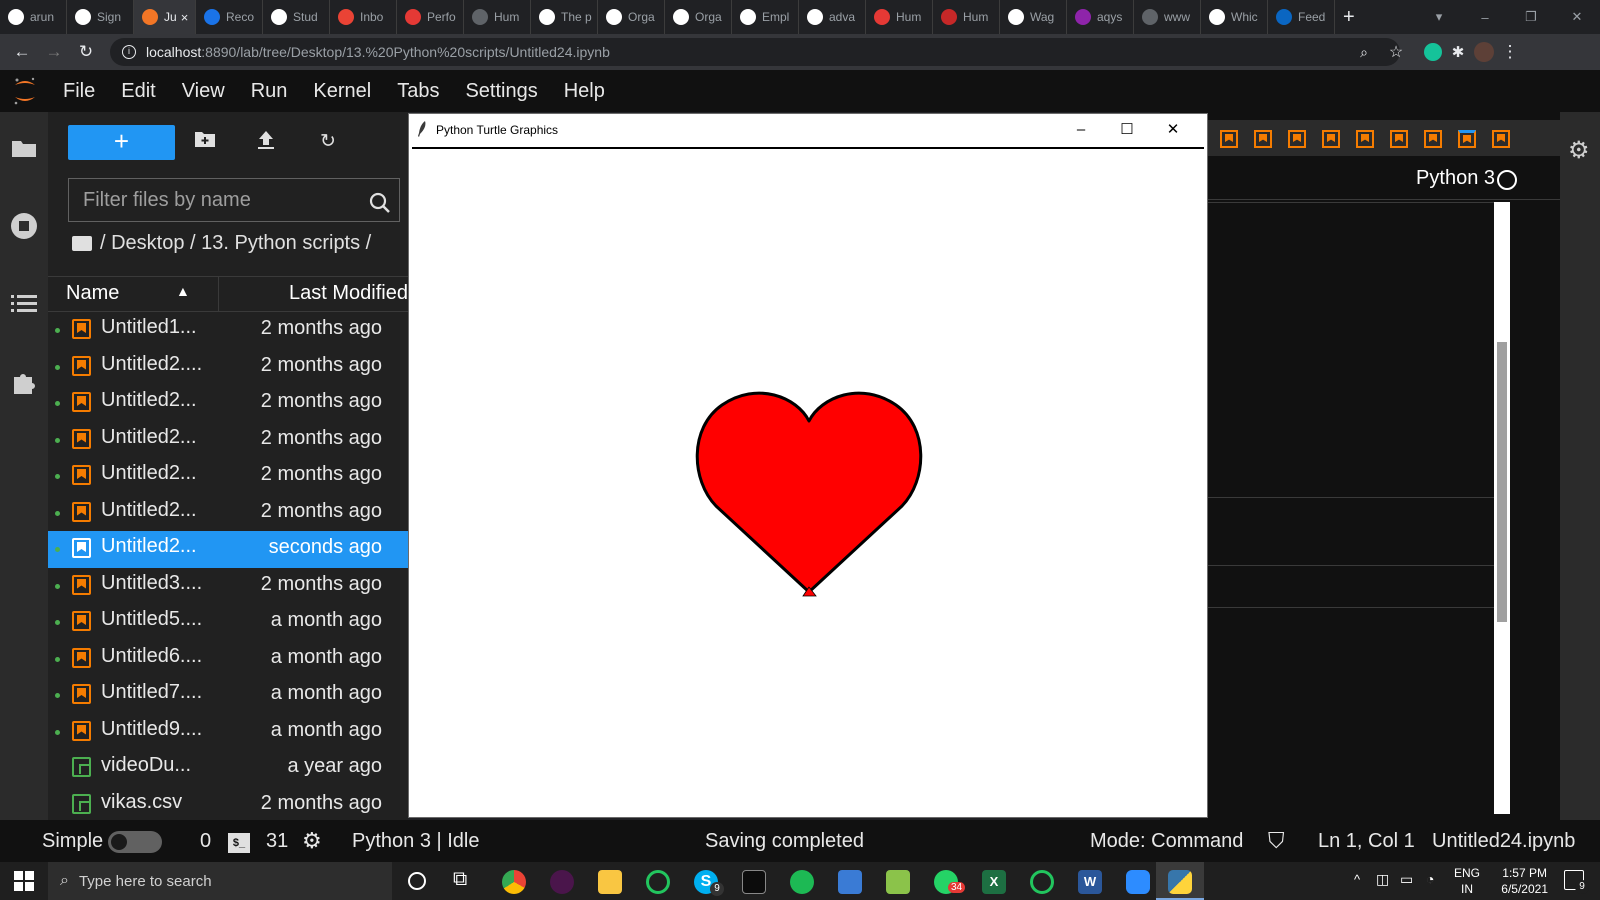 This screenshot has width=1600, height=900. Describe the element at coordinates (1510, 52) in the screenshot. I see `browser-menu-icon: ⋮` at that location.